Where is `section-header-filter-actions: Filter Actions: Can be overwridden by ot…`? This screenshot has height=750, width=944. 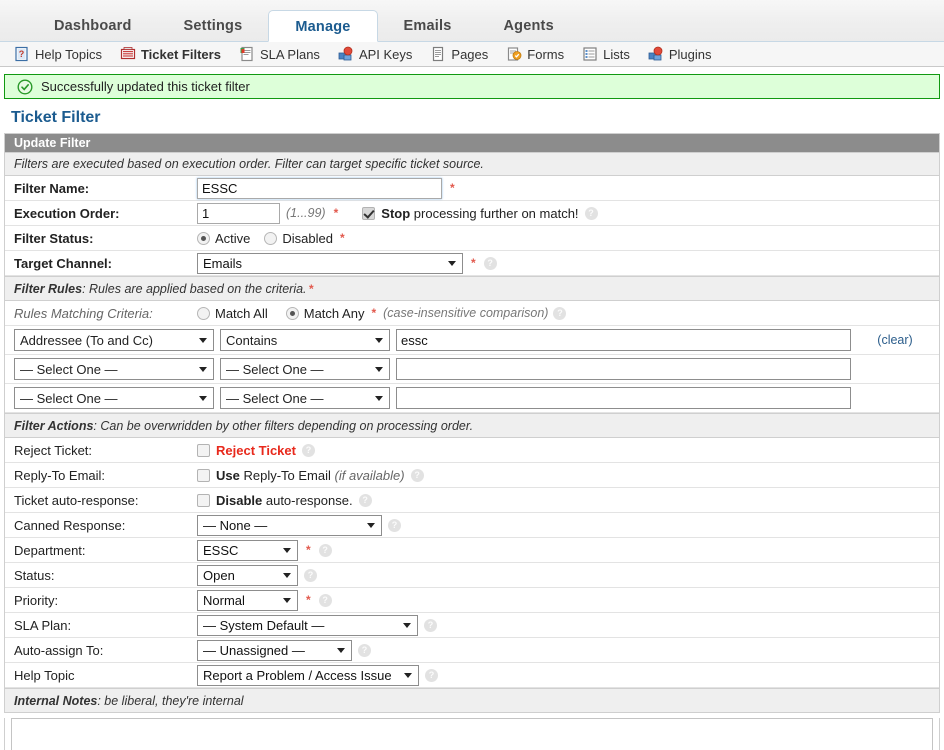
section-header-filter-actions: Filter Actions: Can be overwridden by ot… is located at coordinates (472, 425).